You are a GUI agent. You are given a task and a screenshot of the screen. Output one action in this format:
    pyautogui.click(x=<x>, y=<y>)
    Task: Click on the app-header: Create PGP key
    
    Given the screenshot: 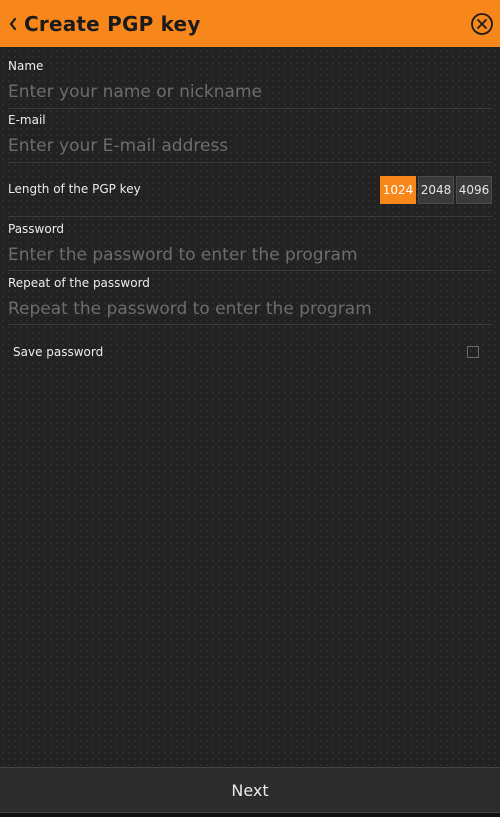 What is the action you would take?
    pyautogui.click(x=250, y=23)
    